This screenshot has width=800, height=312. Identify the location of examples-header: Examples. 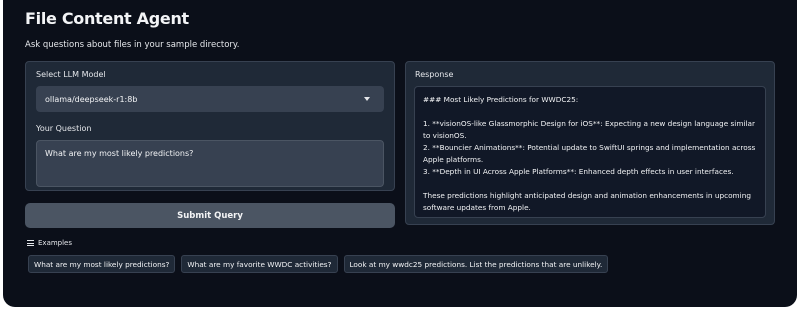
(49, 243).